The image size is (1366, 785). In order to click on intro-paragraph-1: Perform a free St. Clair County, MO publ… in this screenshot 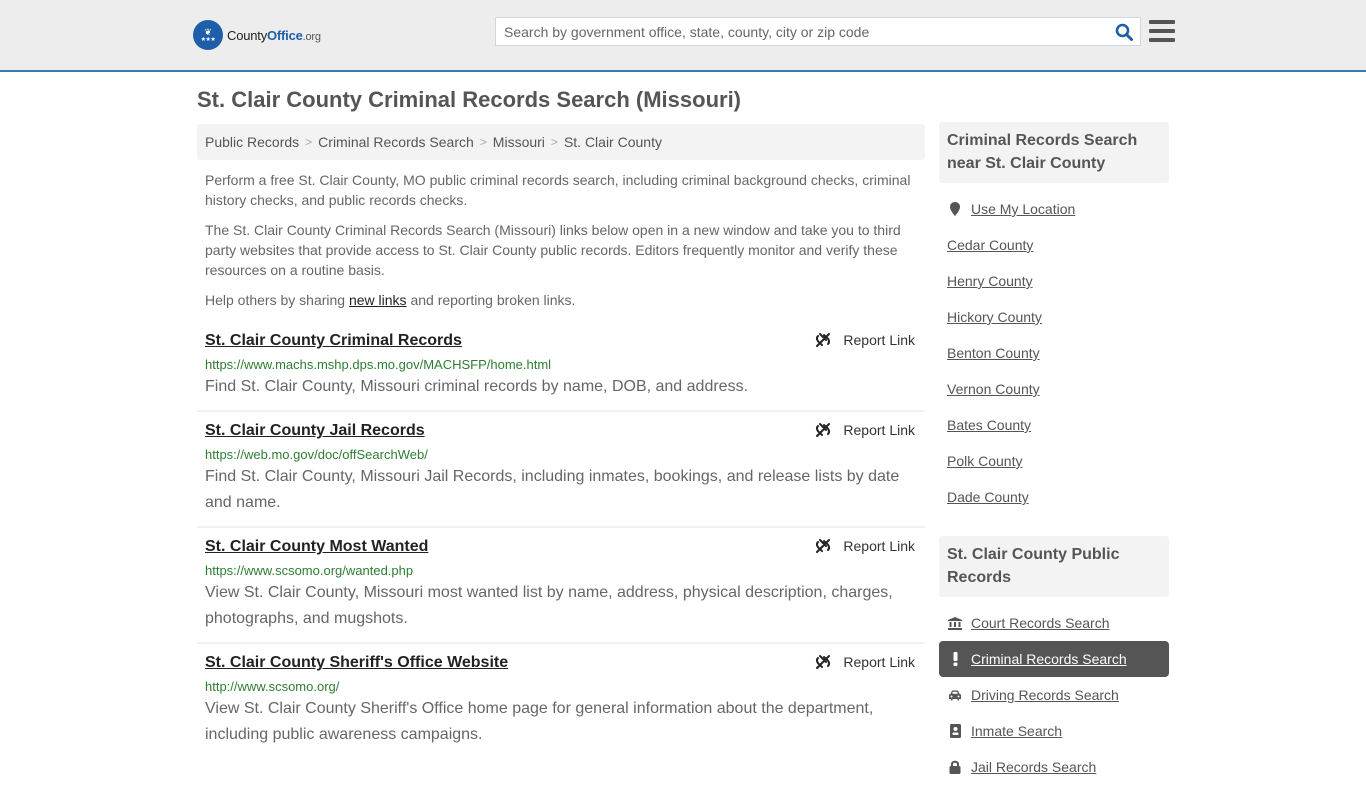, I will do `click(558, 190)`.